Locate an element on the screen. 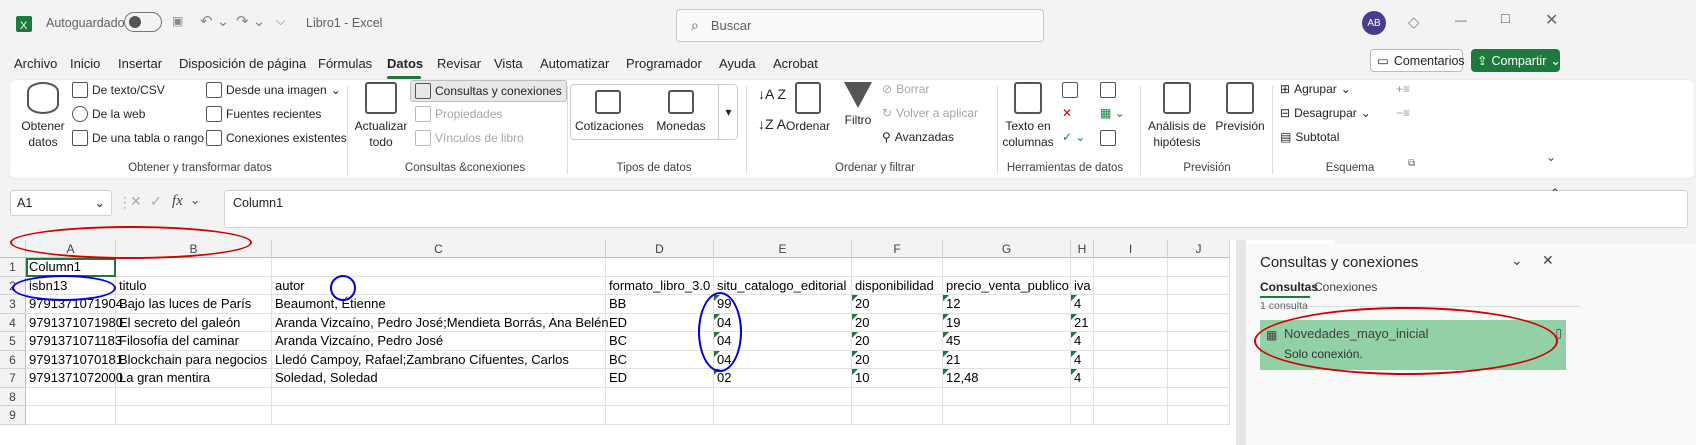 The image size is (1696, 445). autosave-toggle is located at coordinates (143, 22).